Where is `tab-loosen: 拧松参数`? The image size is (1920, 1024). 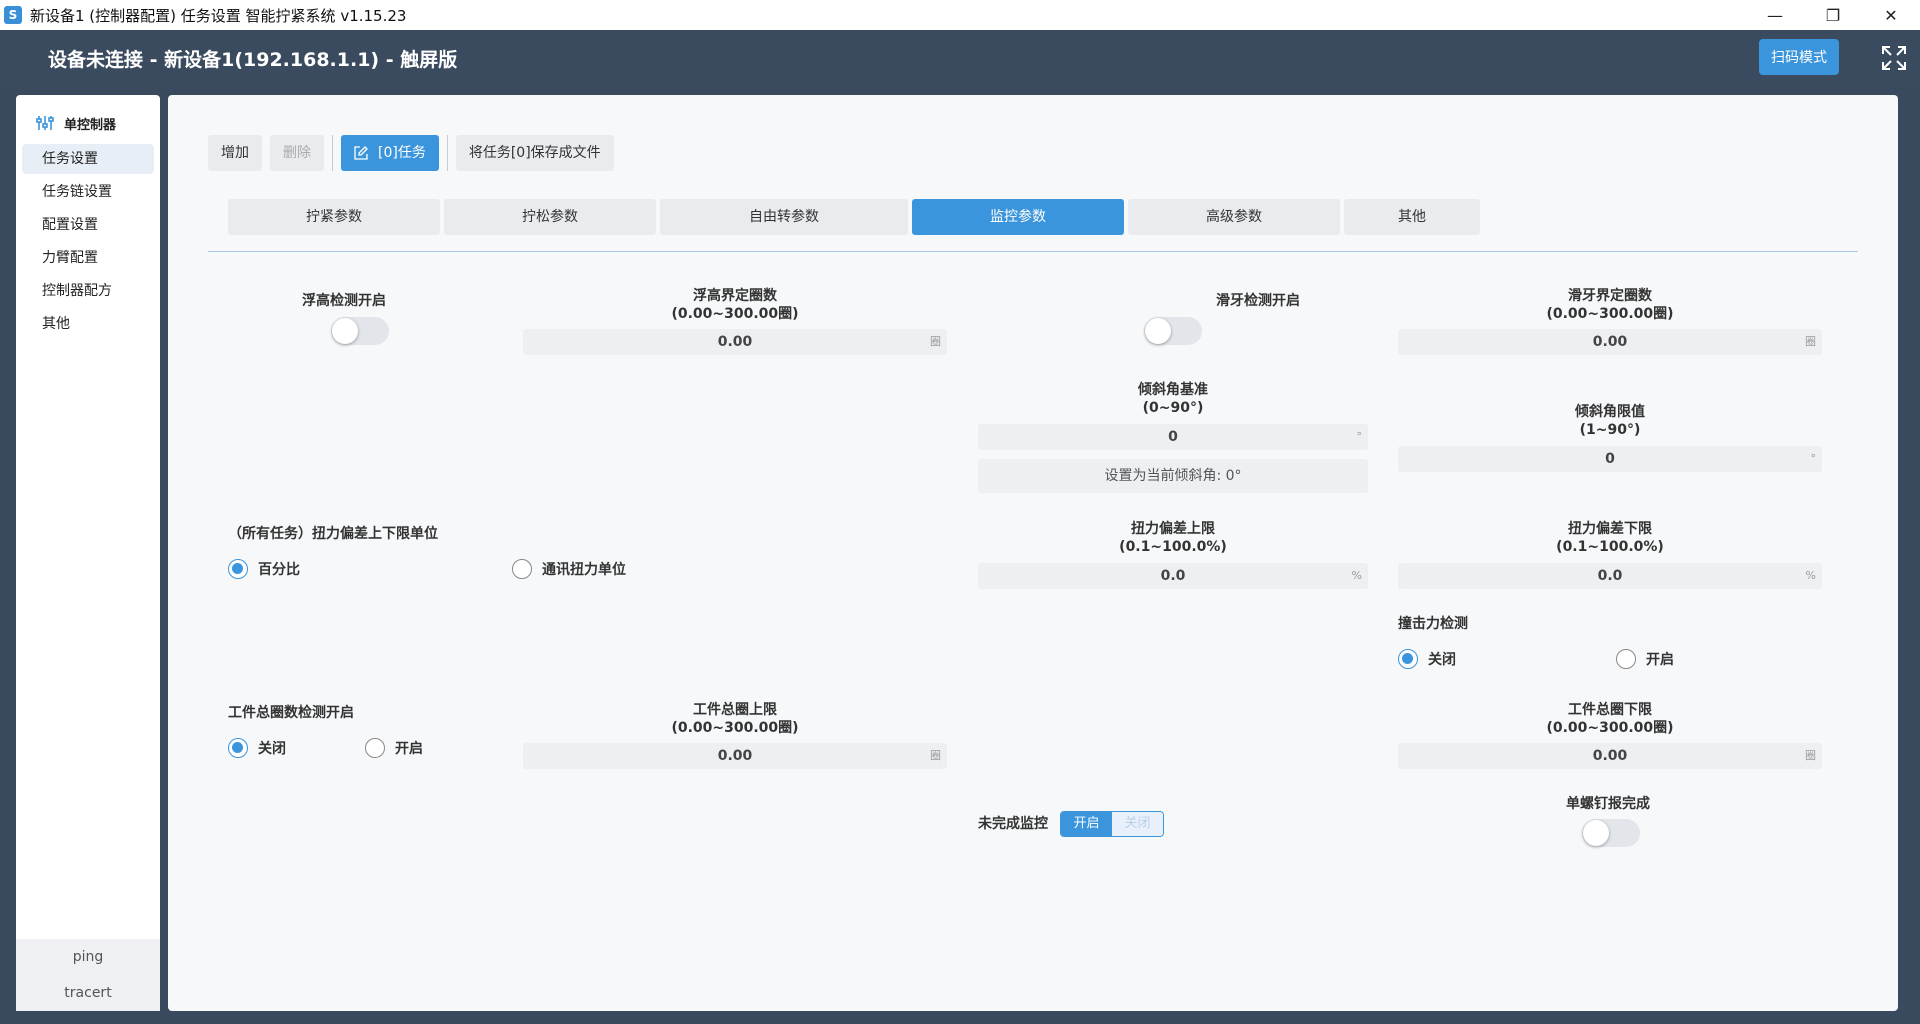
tab-loosen: 拧松参数 is located at coordinates (550, 217).